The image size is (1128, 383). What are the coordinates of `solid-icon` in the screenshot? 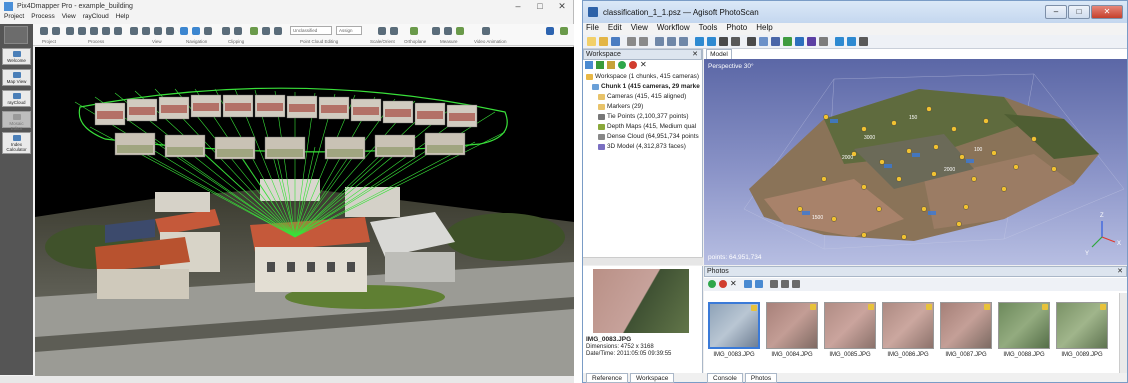 It's located at (799, 41).